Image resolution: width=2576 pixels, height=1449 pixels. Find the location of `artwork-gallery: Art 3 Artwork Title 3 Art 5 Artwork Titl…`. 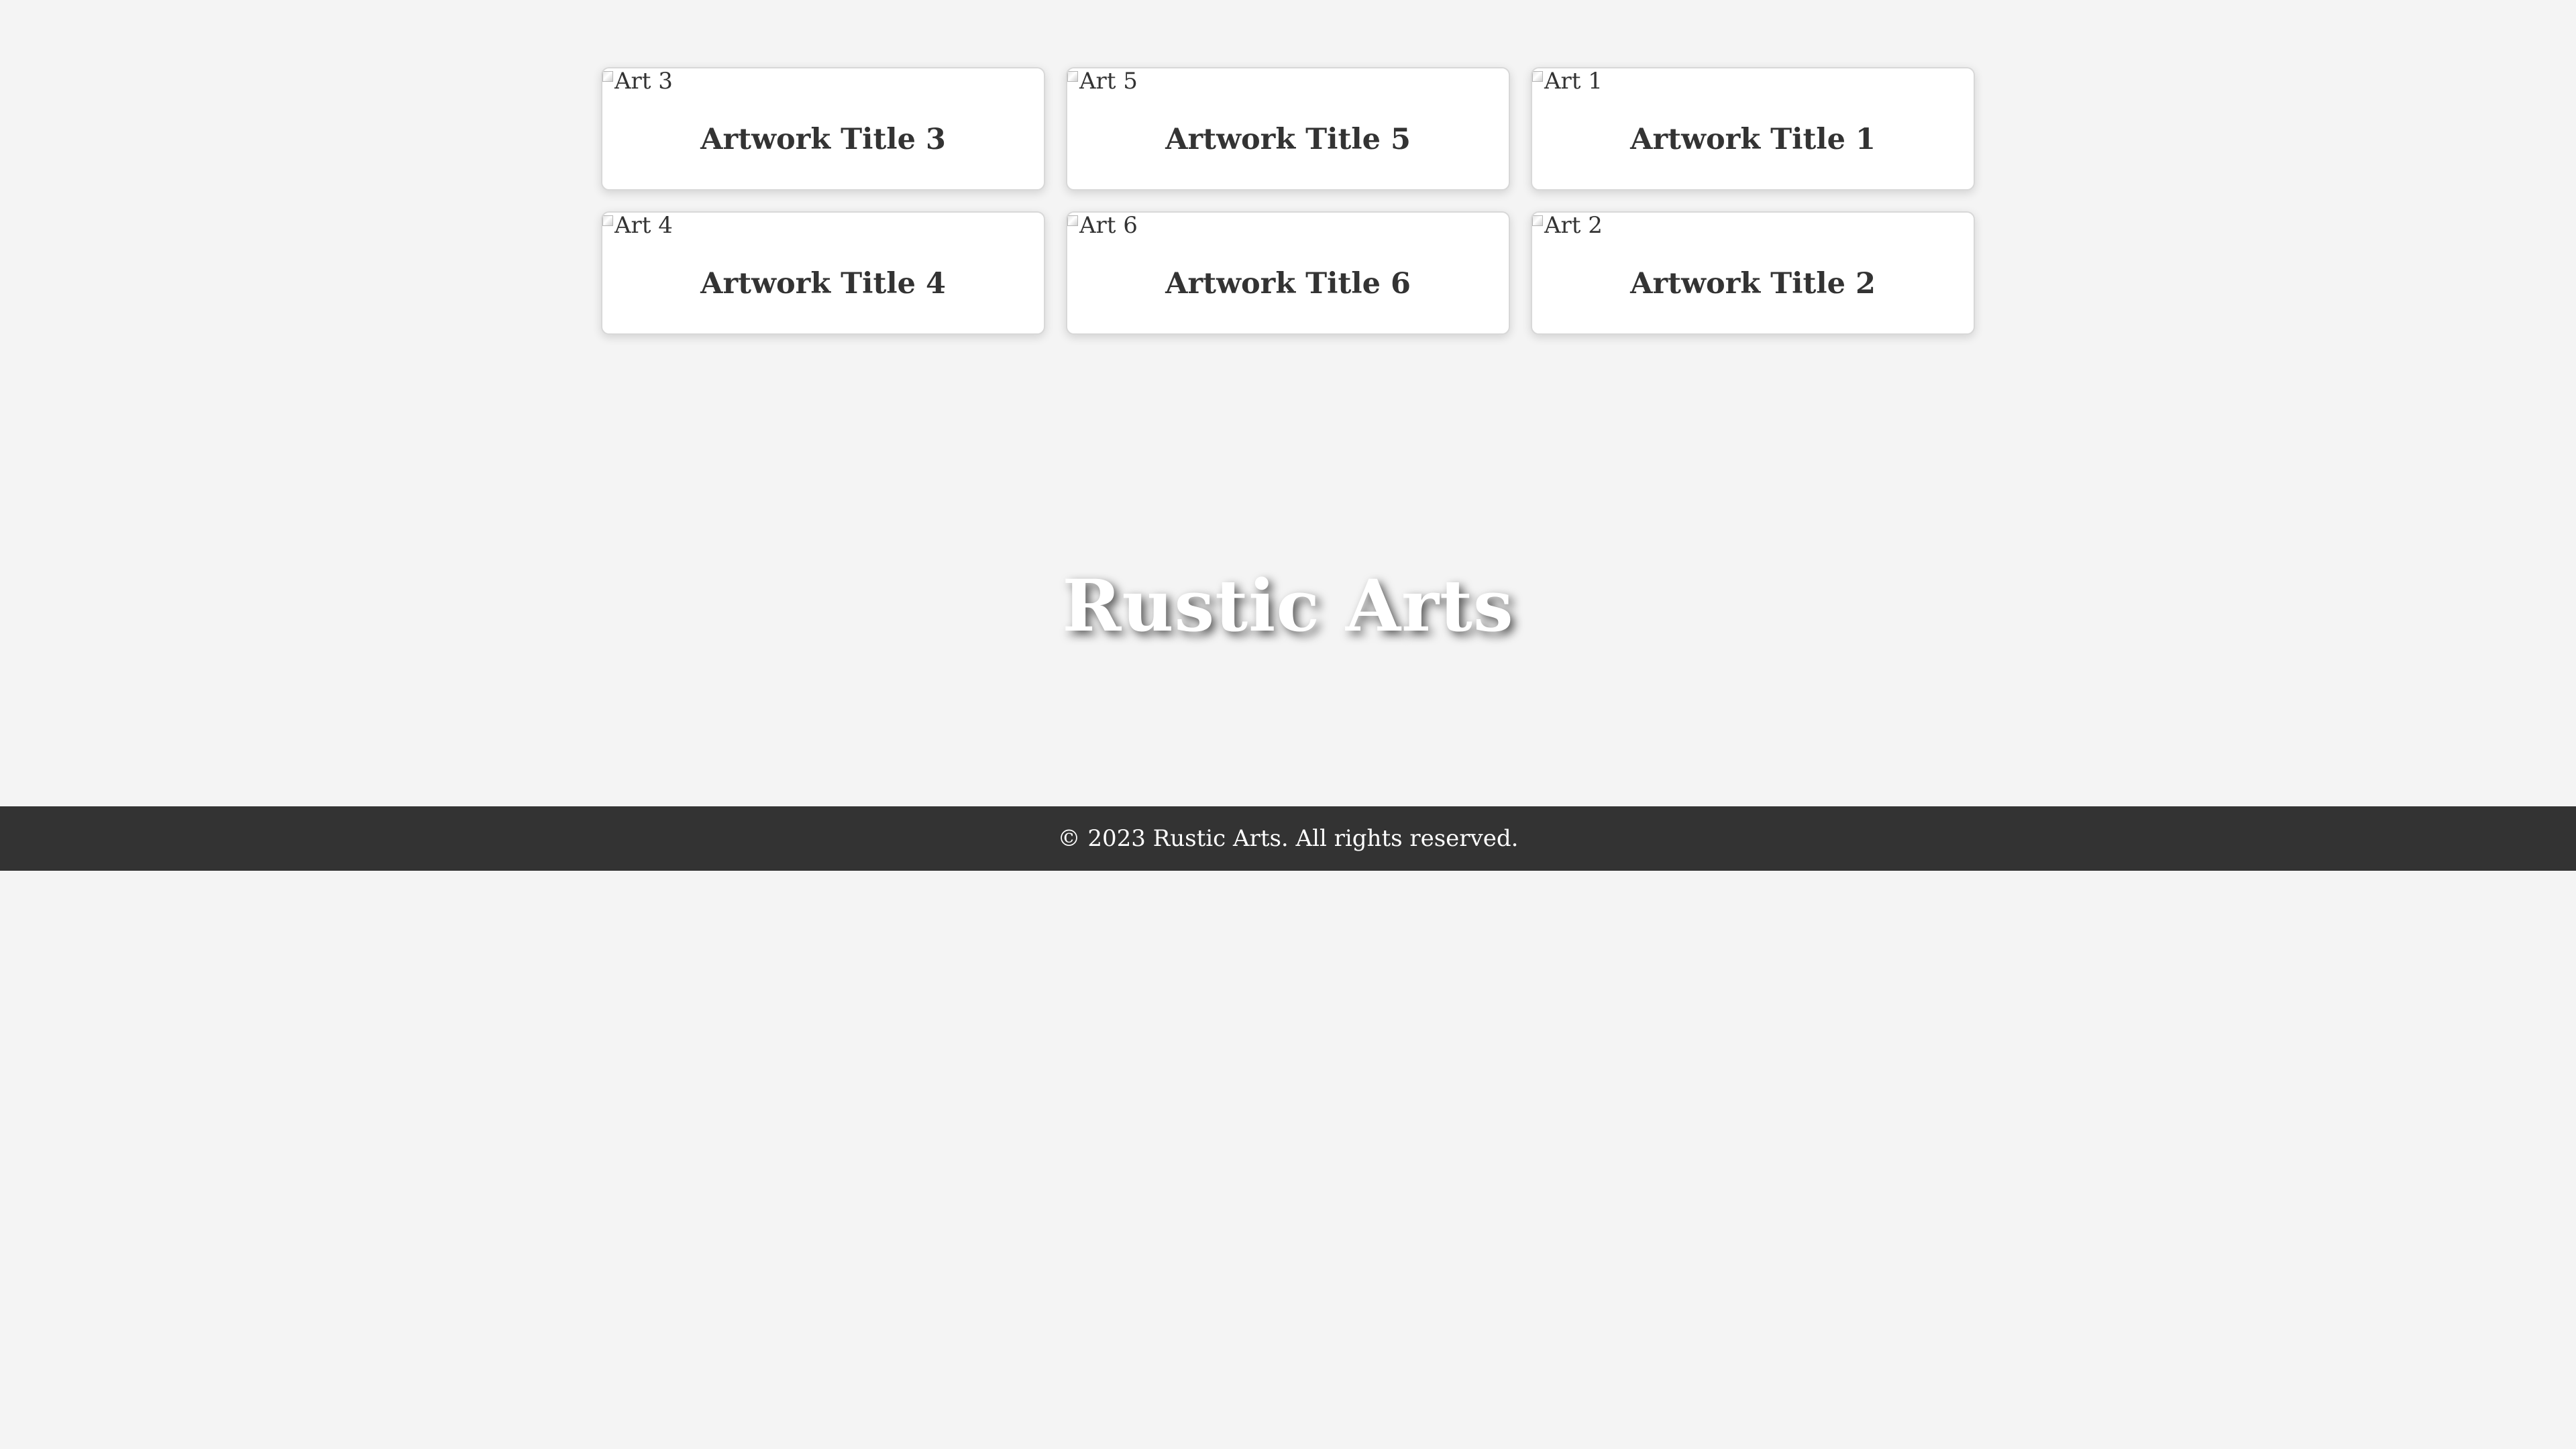

artwork-gallery: Art 3 Artwork Title 3 Art 5 Artwork Titl… is located at coordinates (1288, 201).